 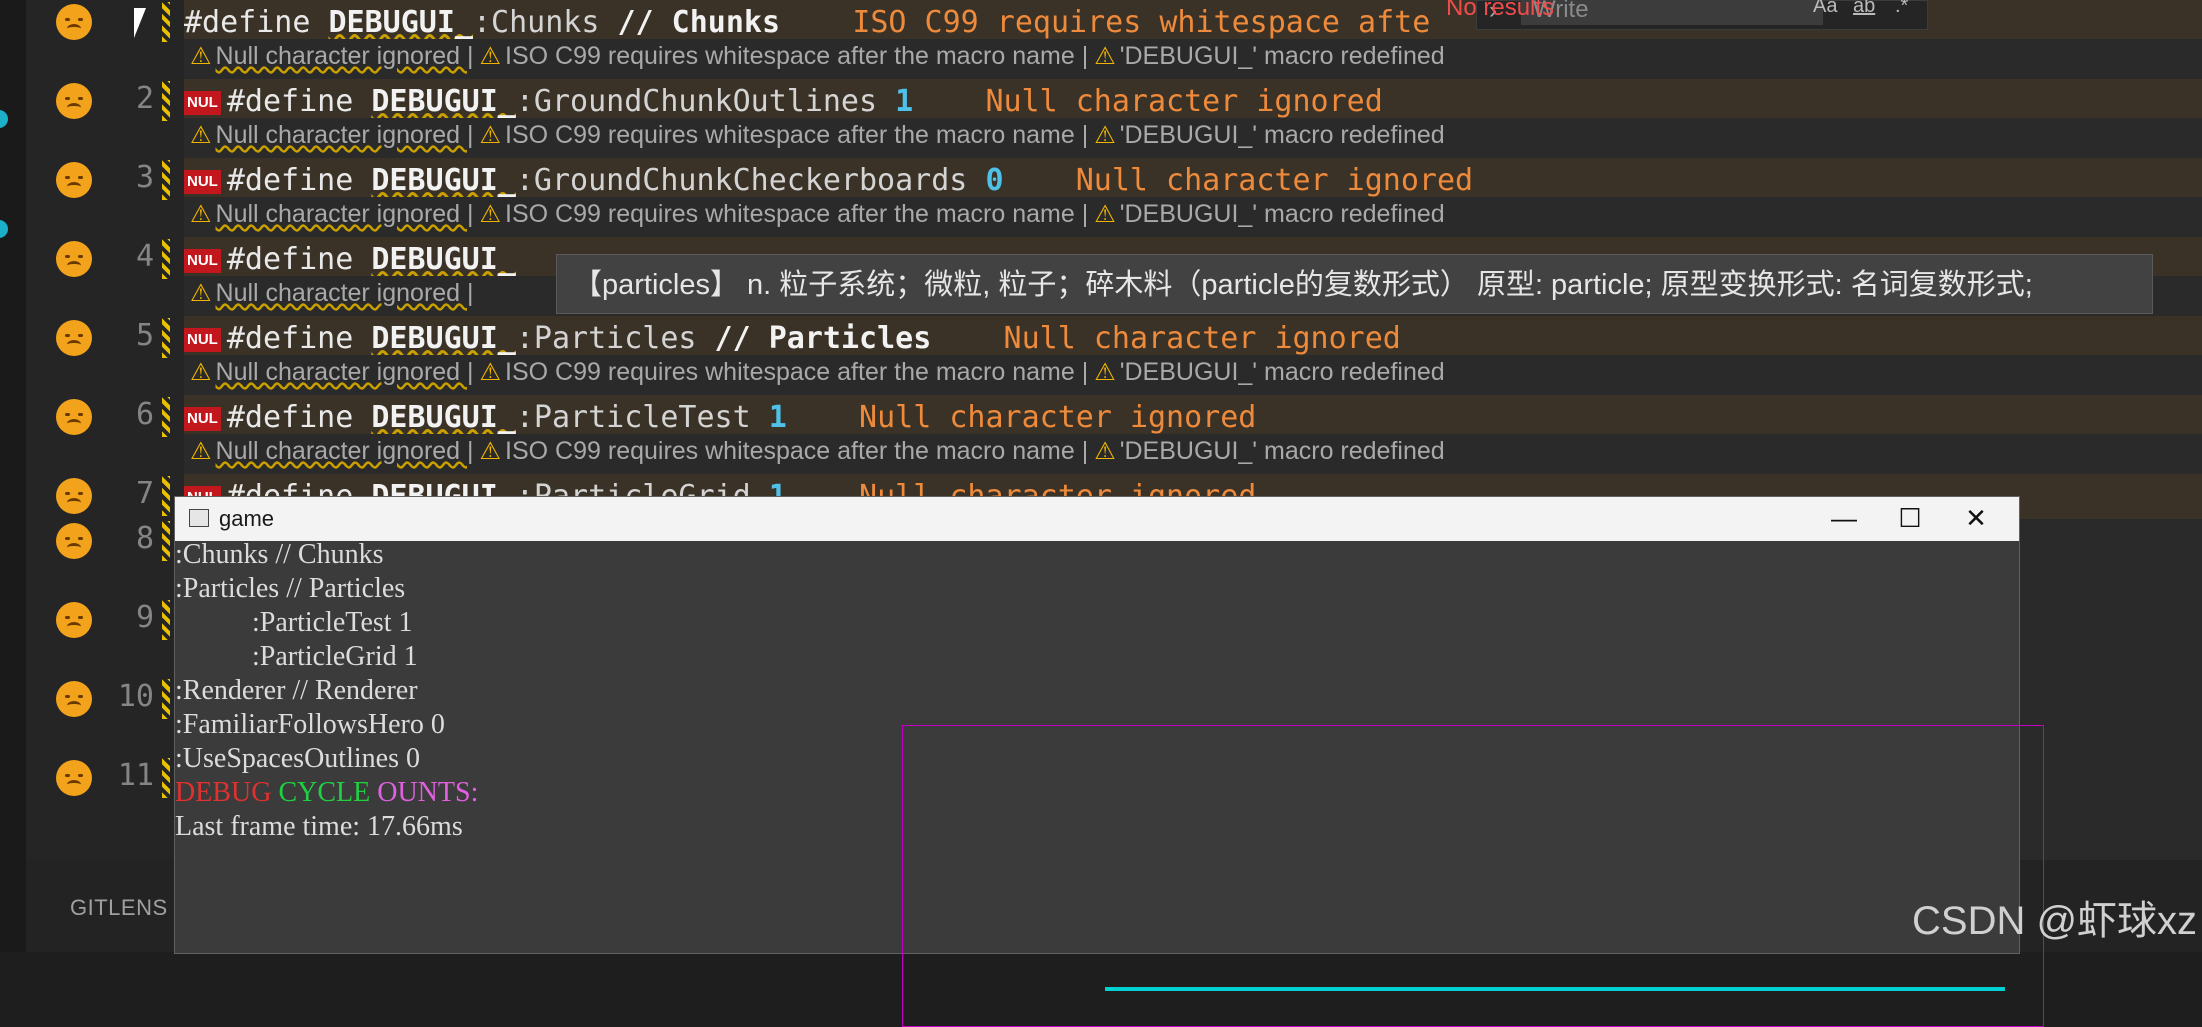 What do you see at coordinates (279, 555) in the screenshot?
I see `game-debug-line: :Chunks // Chunks` at bounding box center [279, 555].